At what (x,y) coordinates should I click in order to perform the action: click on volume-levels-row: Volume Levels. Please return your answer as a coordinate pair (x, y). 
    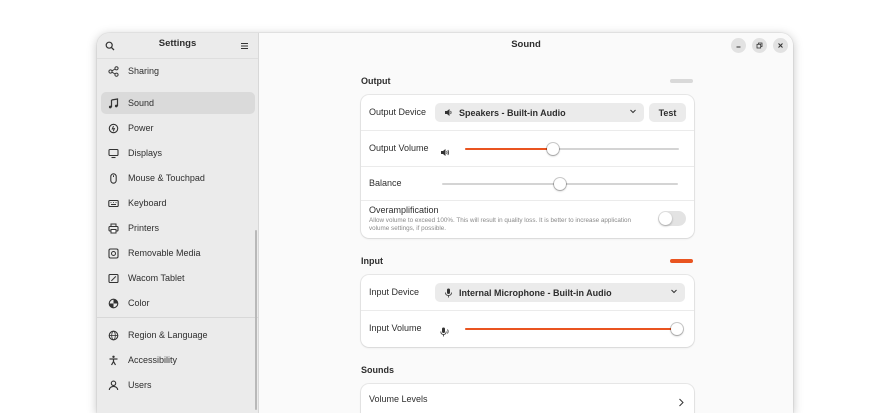
    Looking at the image, I should click on (527, 398).